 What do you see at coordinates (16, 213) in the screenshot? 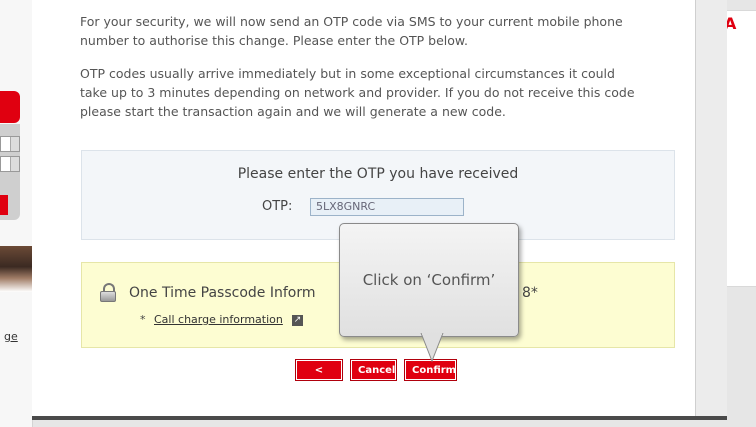
I see `background-left-panel: ge` at bounding box center [16, 213].